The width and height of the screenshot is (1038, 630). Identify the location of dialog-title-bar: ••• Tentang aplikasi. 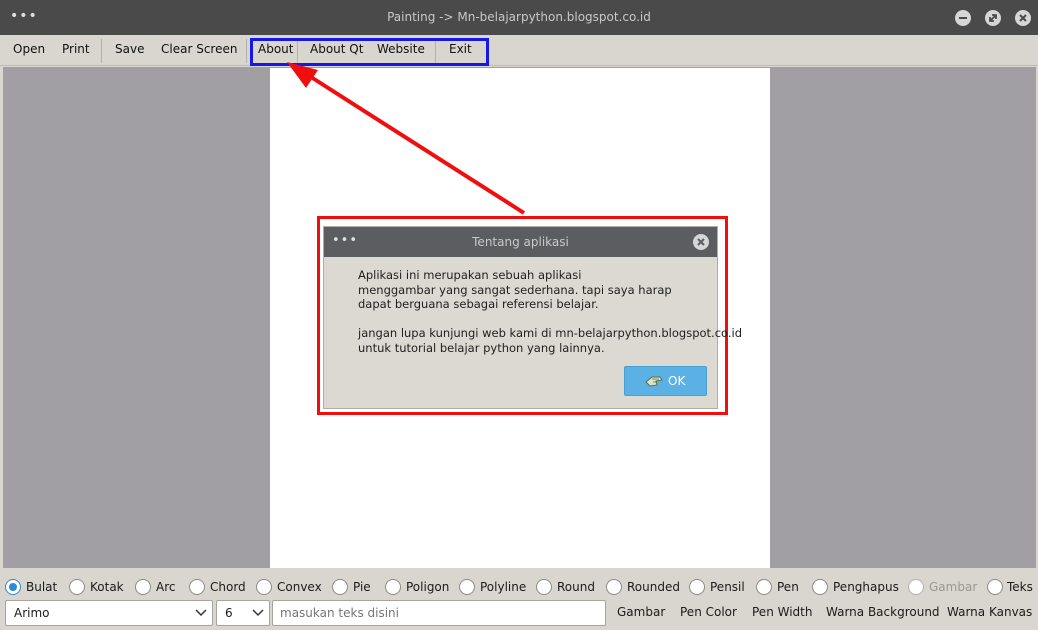
(520, 242).